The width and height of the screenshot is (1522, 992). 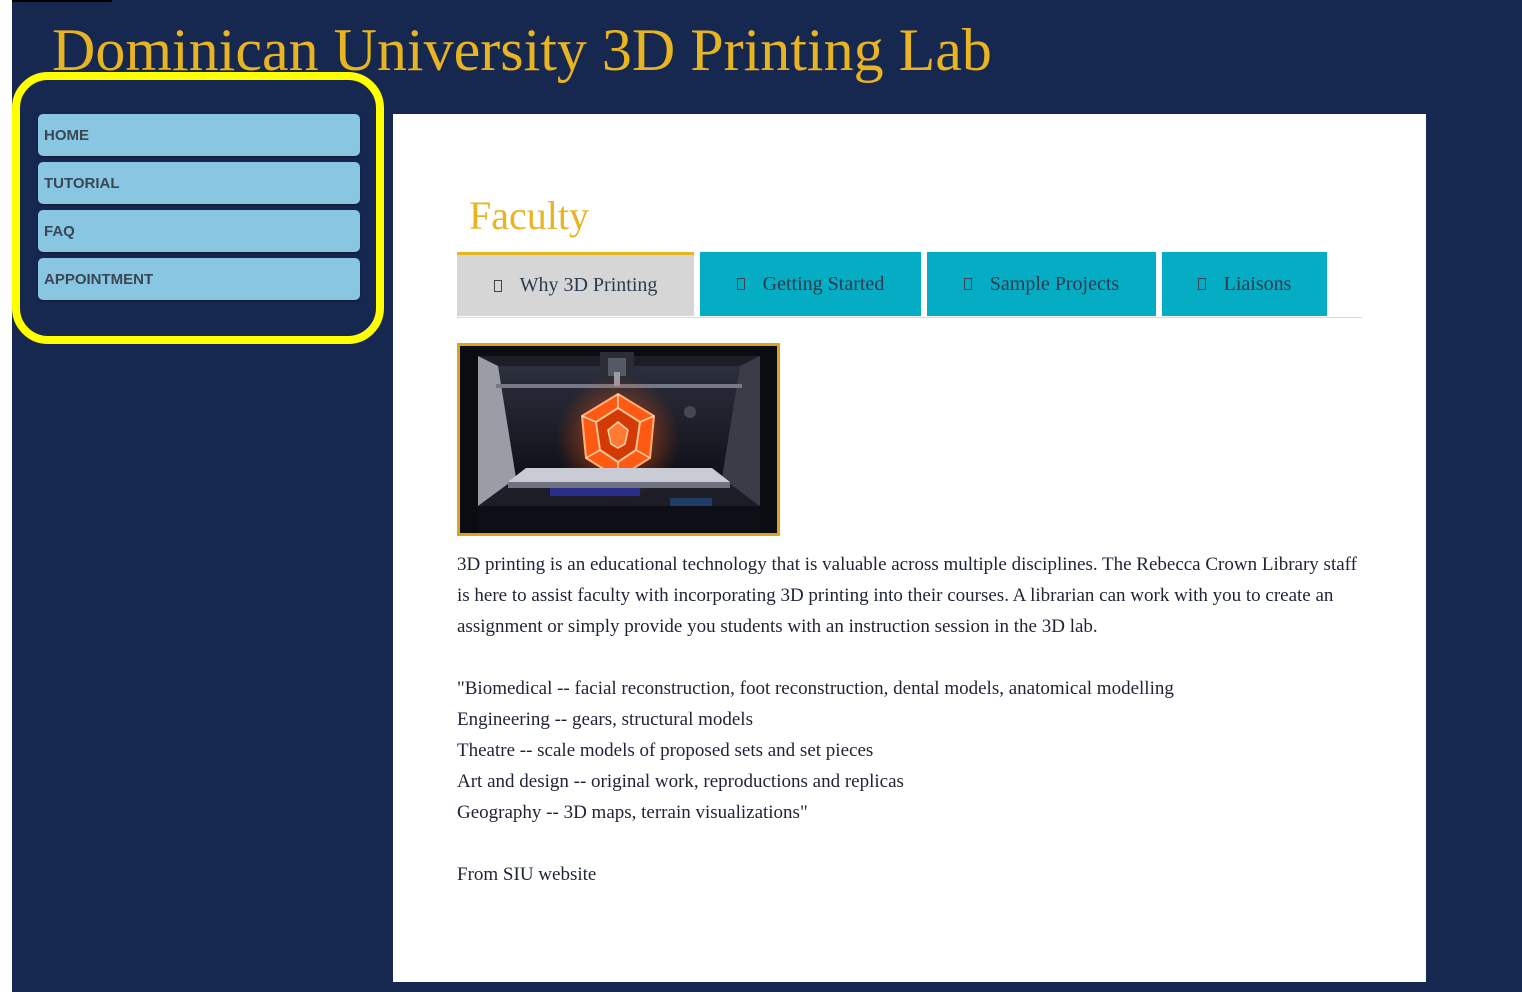 I want to click on nav-item-label: HOME, so click(x=66, y=135).